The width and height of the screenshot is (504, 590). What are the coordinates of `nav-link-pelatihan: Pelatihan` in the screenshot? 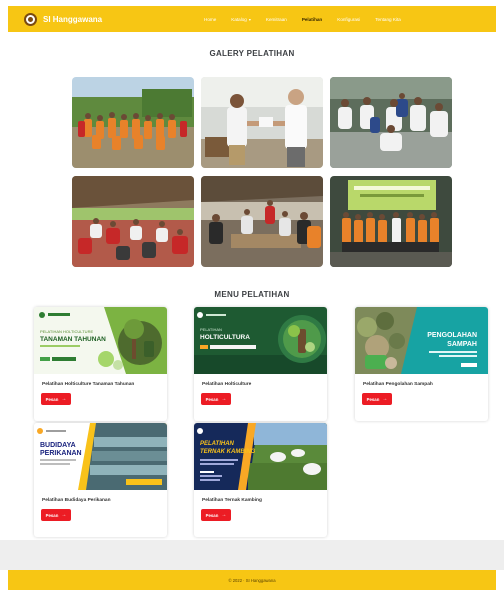 It's located at (312, 19).